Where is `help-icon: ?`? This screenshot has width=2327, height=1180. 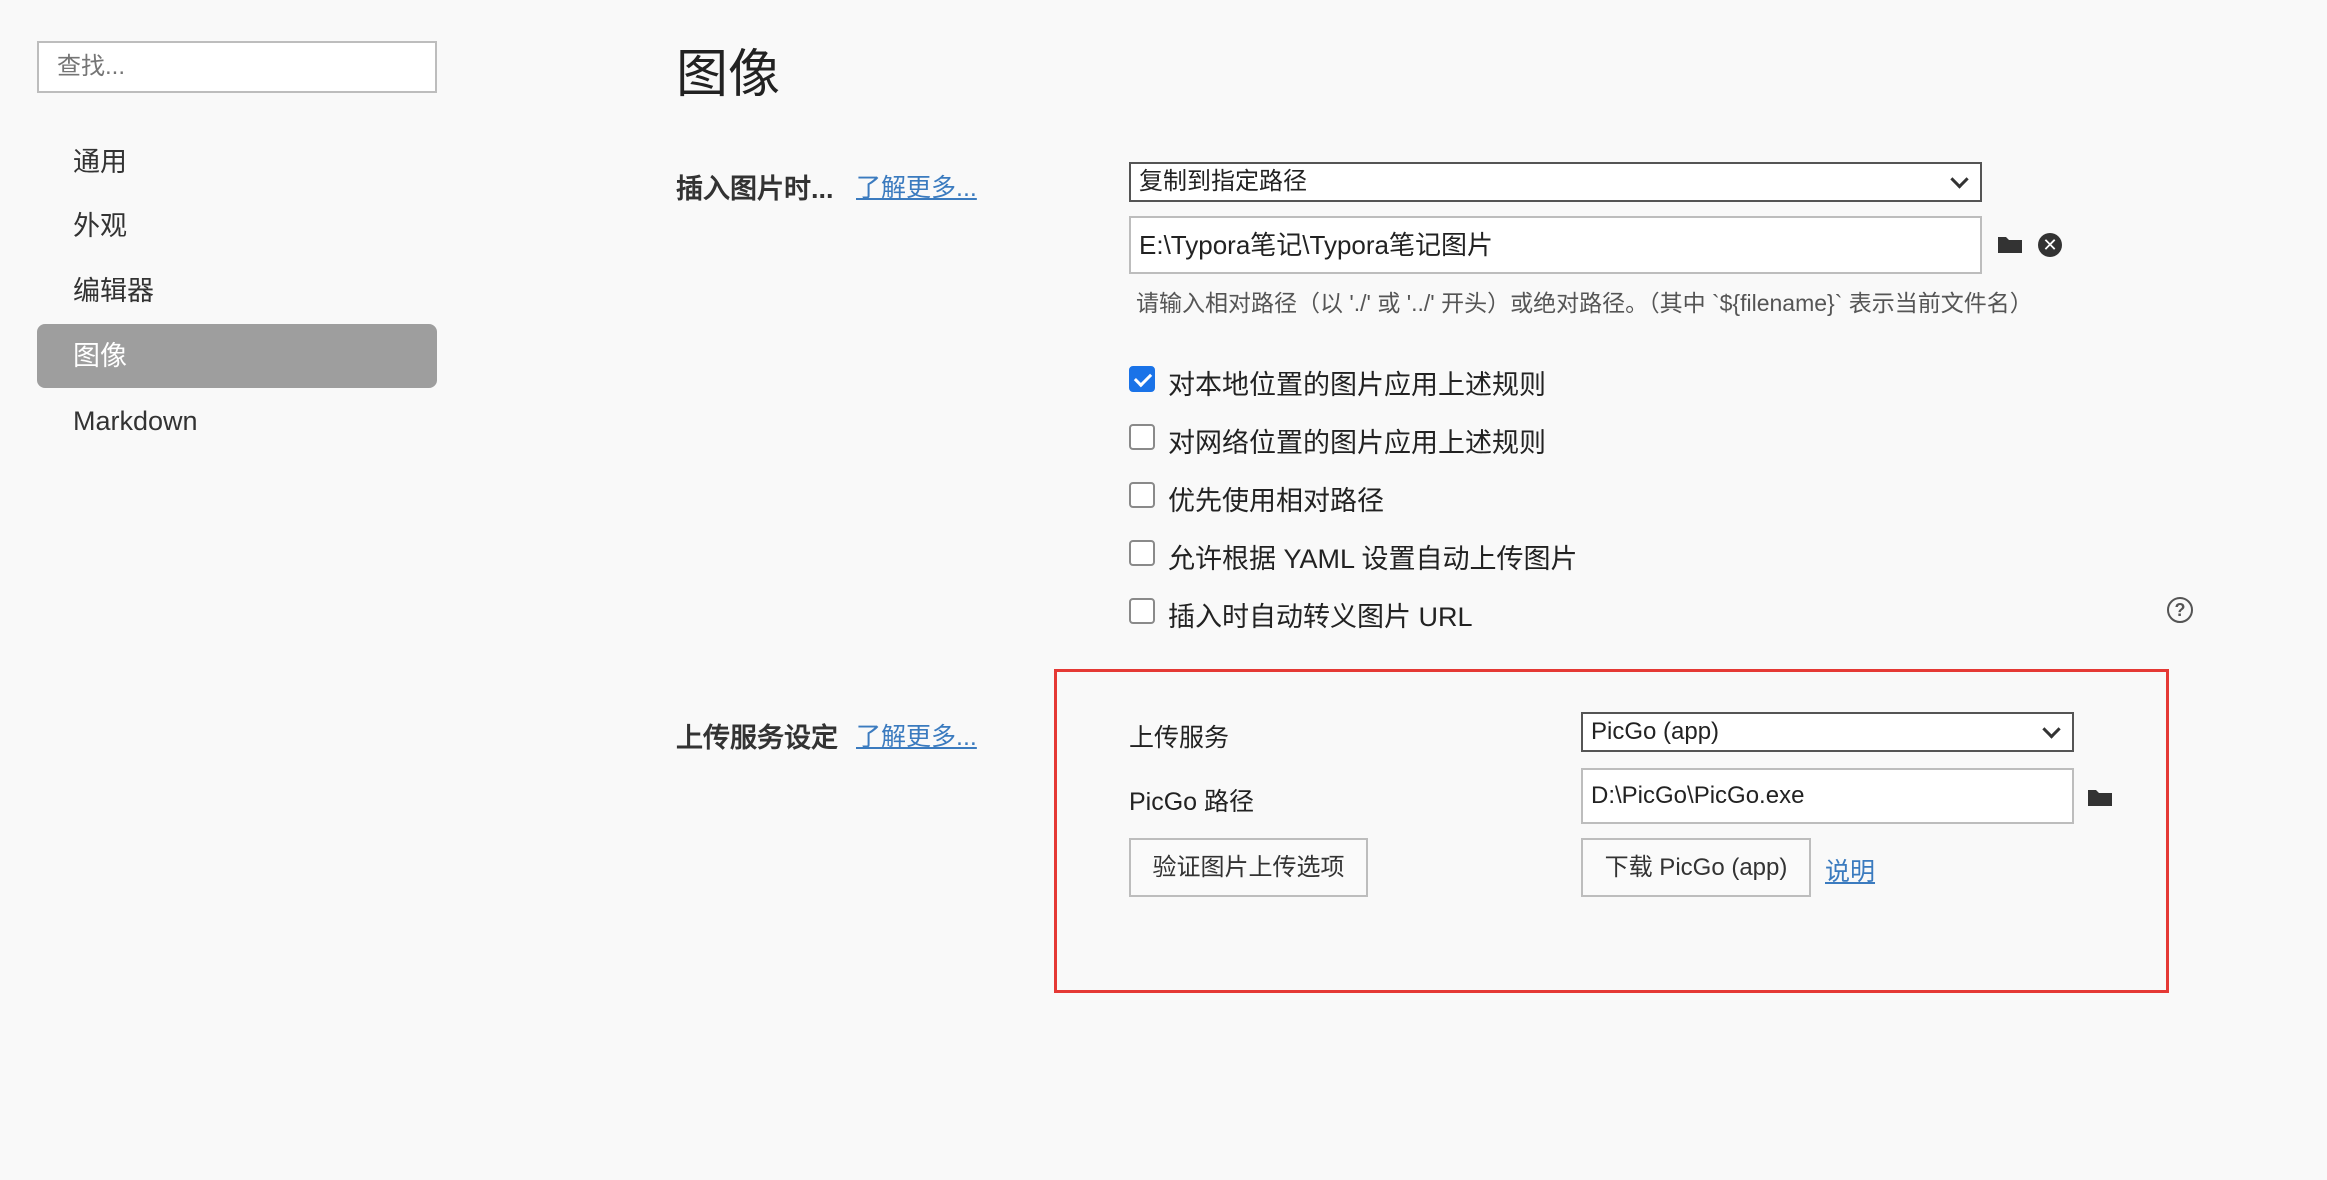 help-icon: ? is located at coordinates (2180, 610).